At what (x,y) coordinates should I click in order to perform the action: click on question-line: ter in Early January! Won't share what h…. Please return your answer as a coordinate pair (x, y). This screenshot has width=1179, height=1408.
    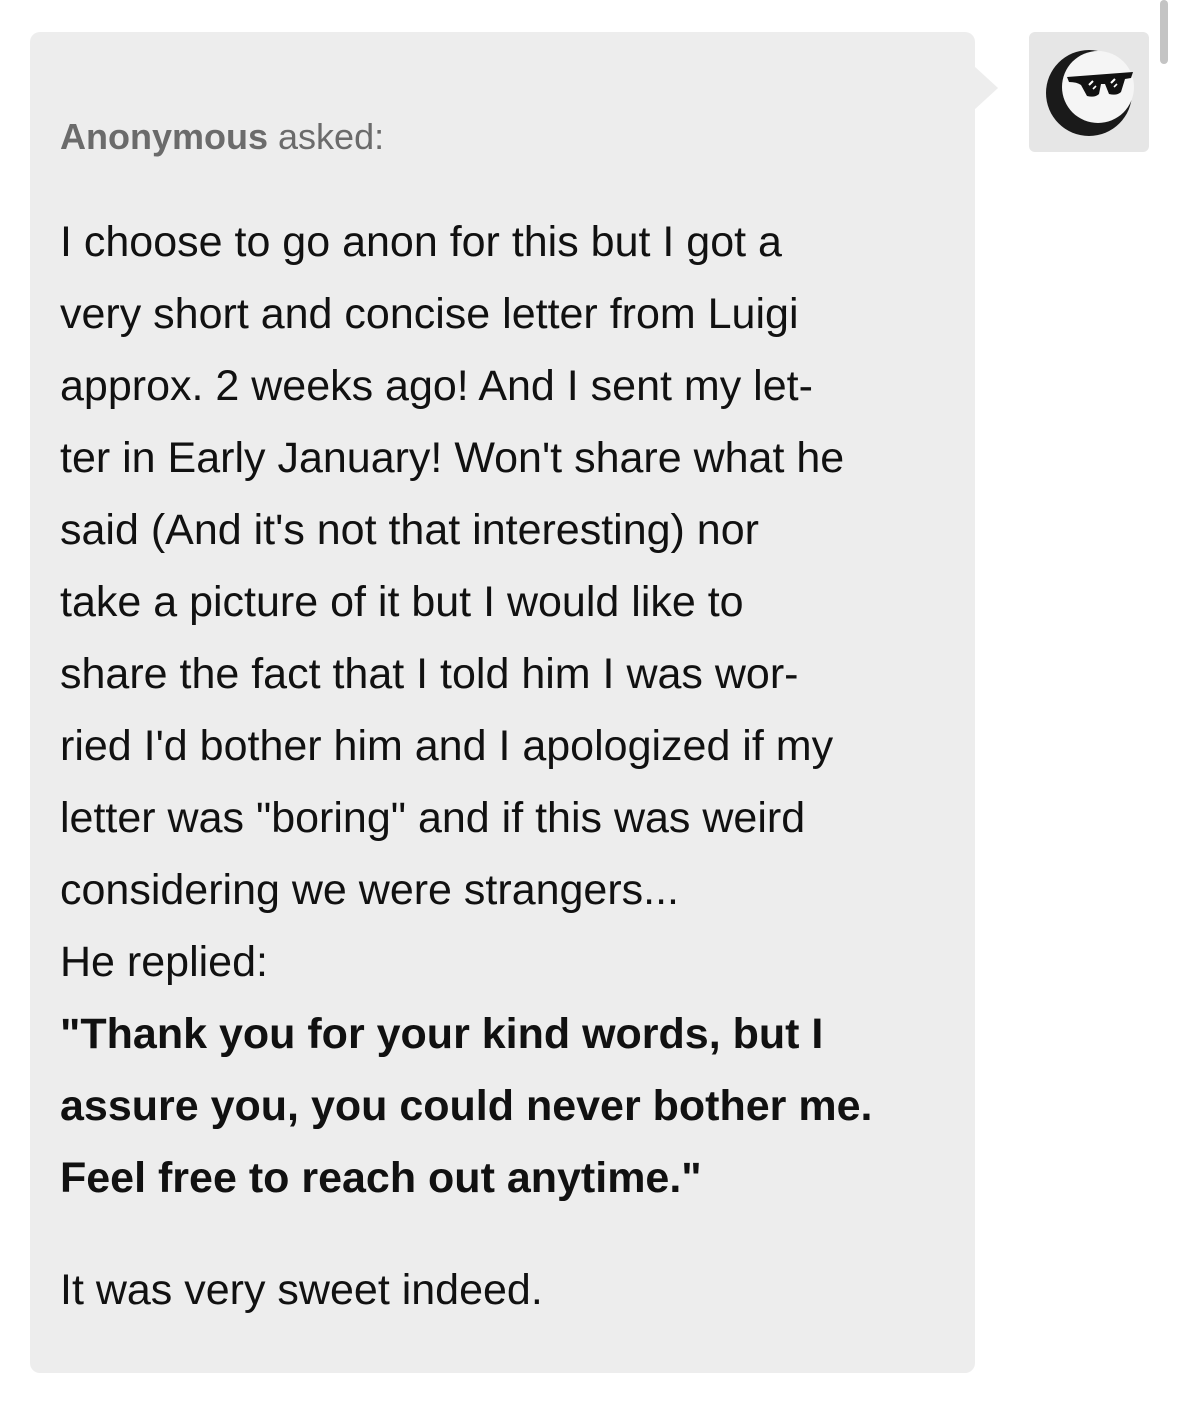
    Looking at the image, I should click on (452, 458).